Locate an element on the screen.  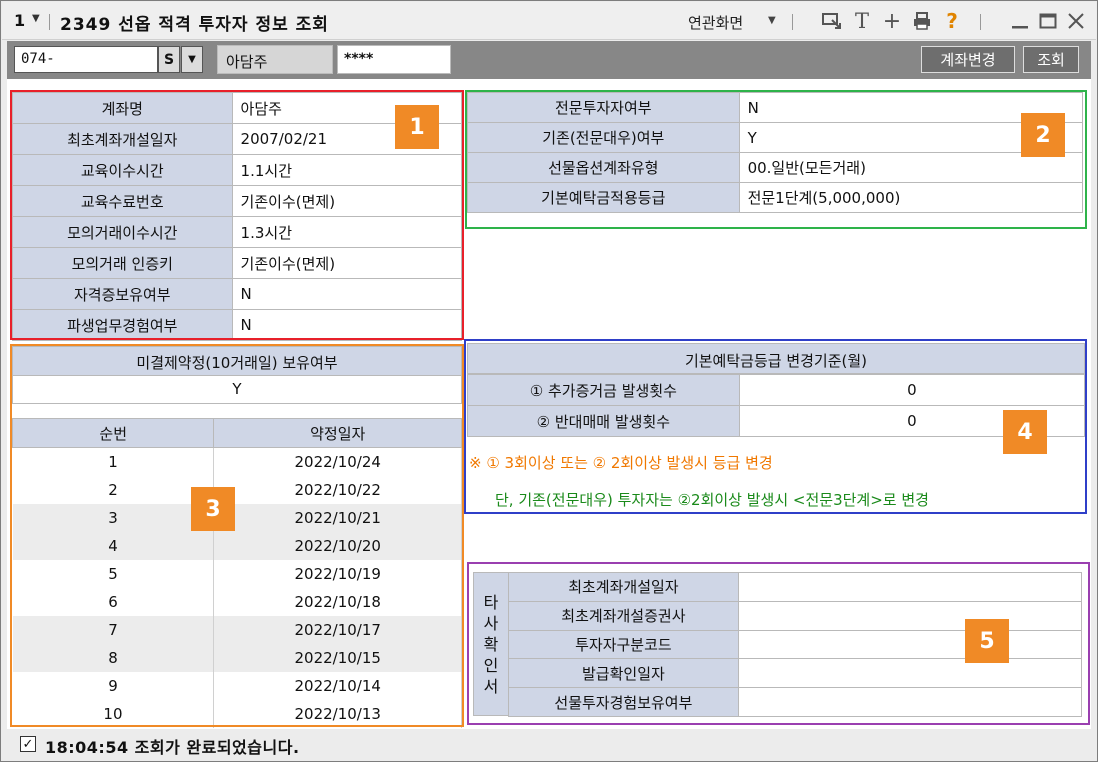
table-row: 교육수료번호 기존이수(면제) is located at coordinates (237, 201).